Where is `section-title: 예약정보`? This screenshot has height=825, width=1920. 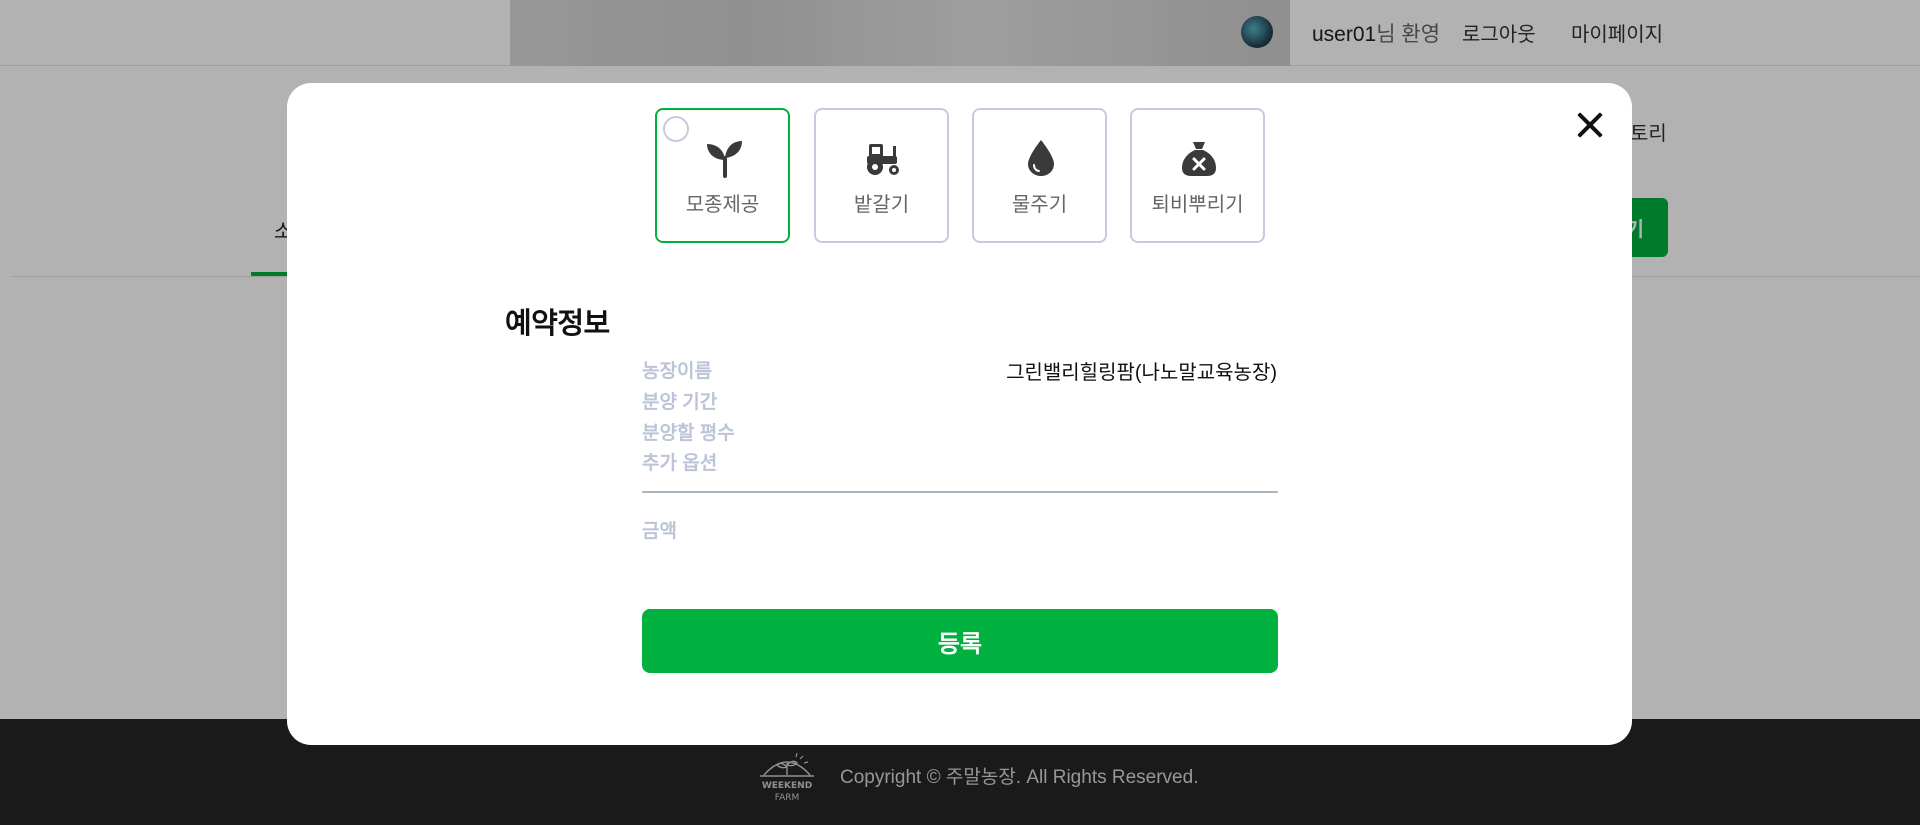 section-title: 예약정보 is located at coordinates (557, 324).